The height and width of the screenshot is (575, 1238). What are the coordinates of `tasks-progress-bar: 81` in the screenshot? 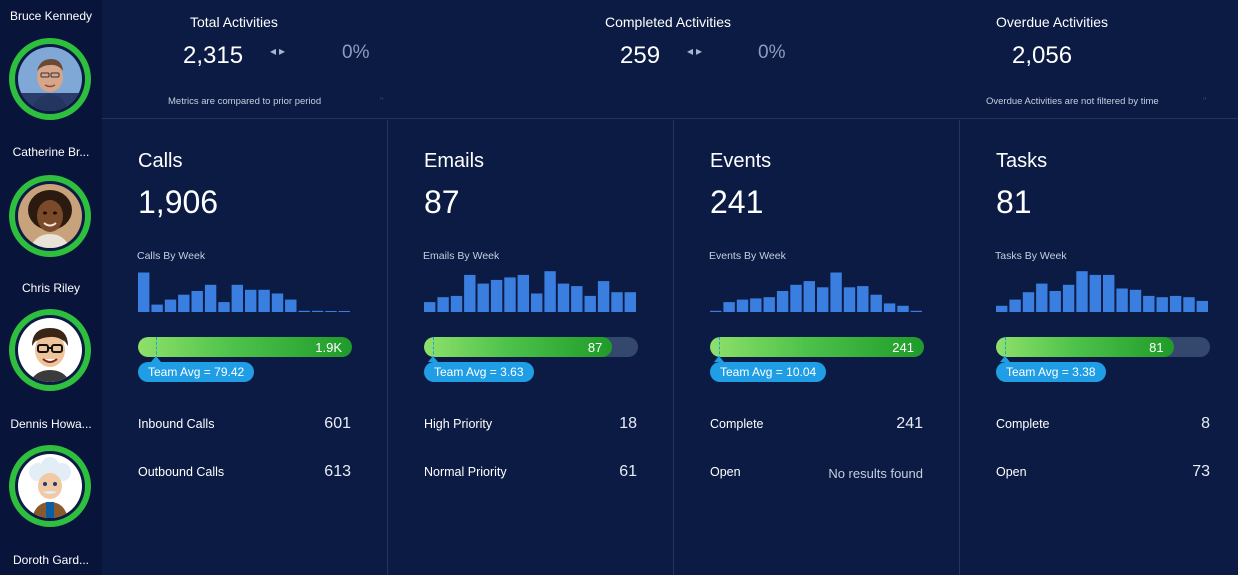 It's located at (1103, 347).